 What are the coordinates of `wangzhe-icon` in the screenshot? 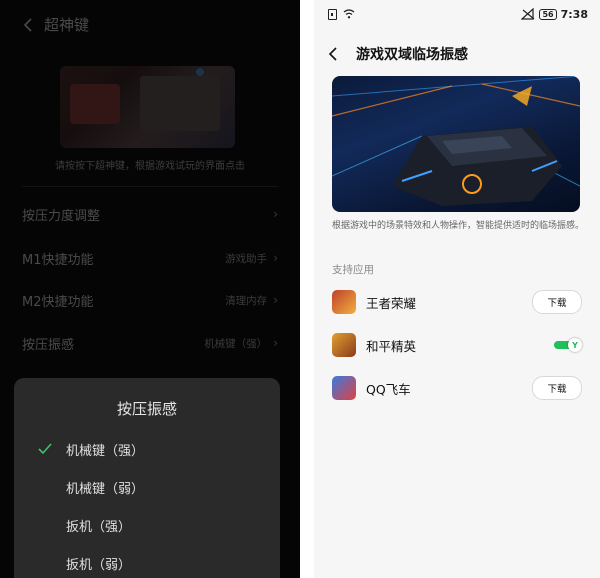 It's located at (344, 302).